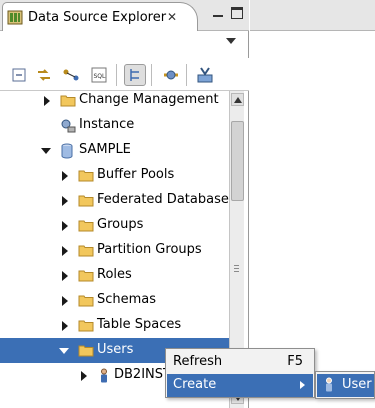 This screenshot has height=408, width=375. I want to click on tree-item-label: Change Management, so click(149, 99).